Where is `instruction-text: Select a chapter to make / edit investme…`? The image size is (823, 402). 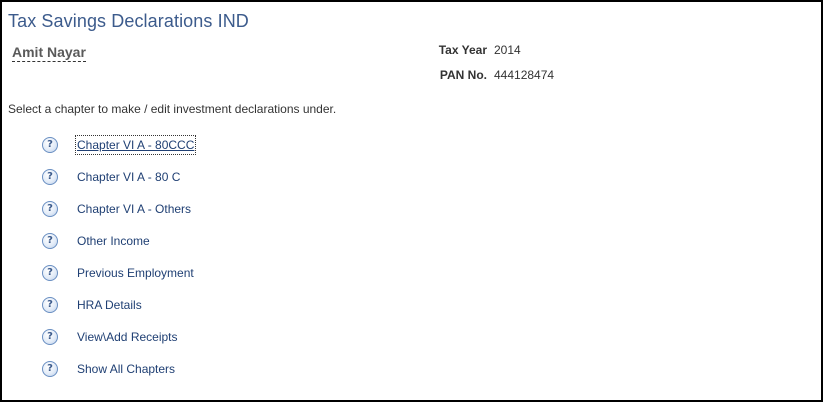
instruction-text: Select a chapter to make / edit investme… is located at coordinates (172, 109).